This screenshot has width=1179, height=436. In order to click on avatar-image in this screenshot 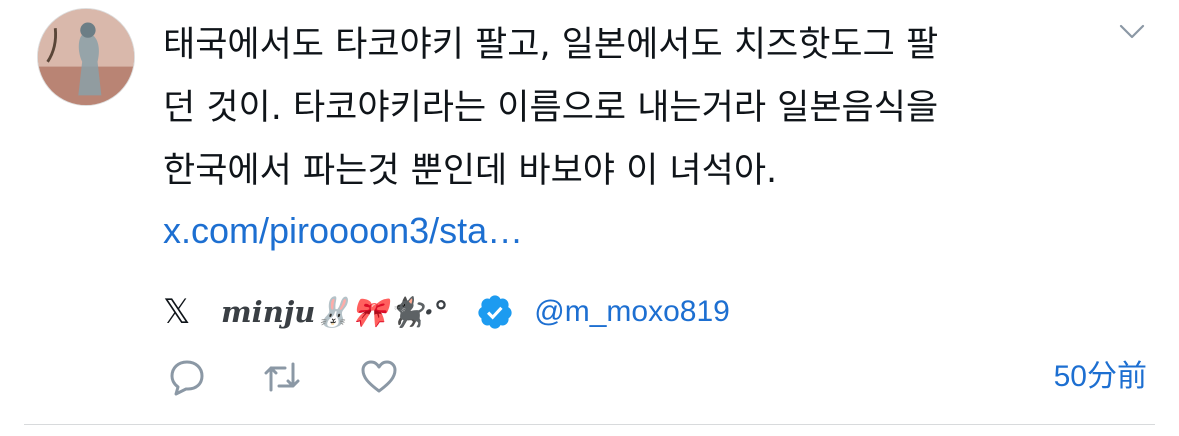, I will do `click(86, 57)`.